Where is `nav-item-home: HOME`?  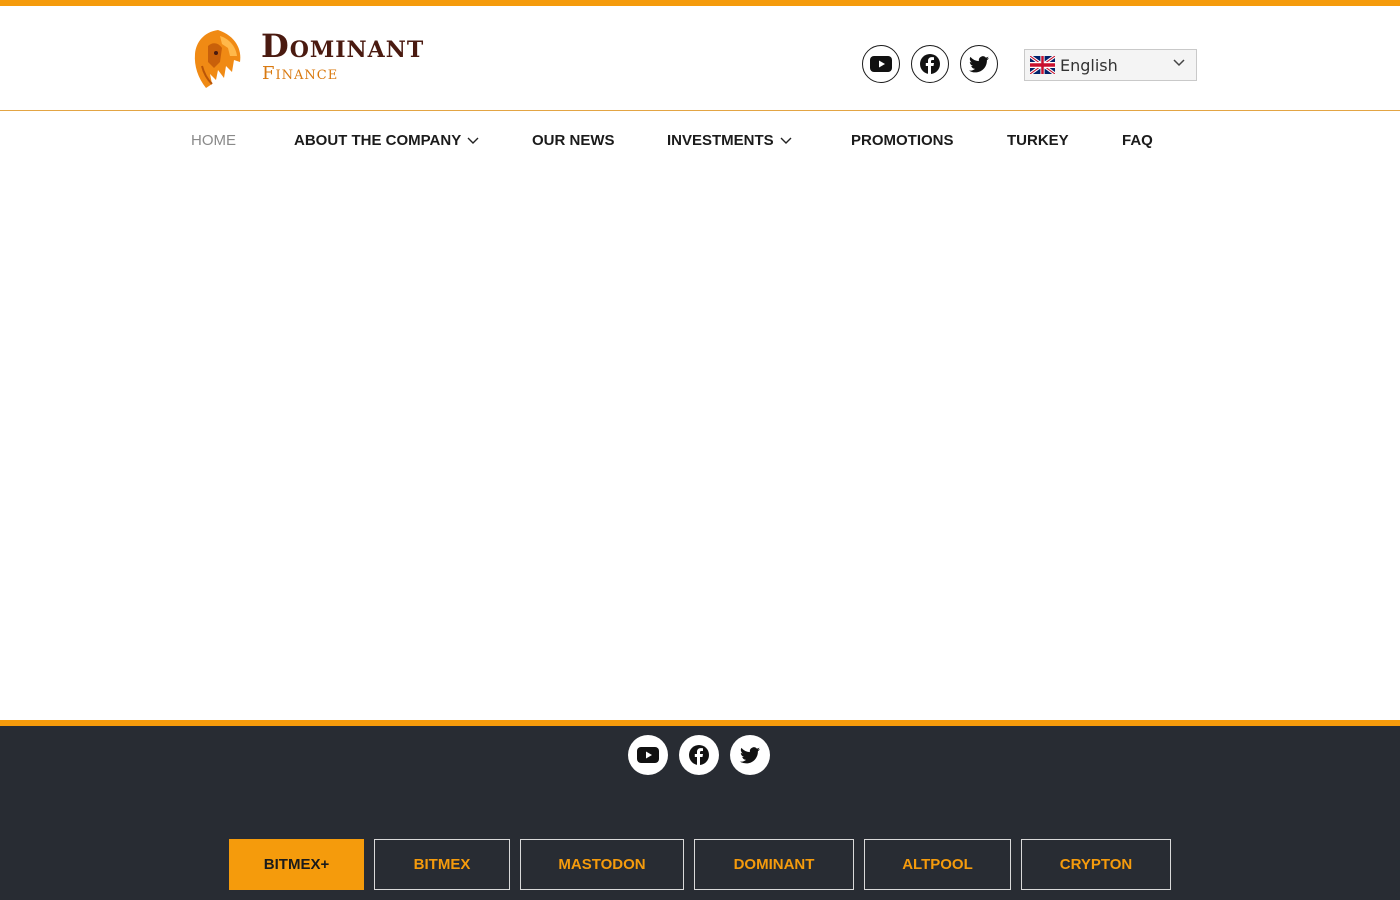 nav-item-home: HOME is located at coordinates (213, 140).